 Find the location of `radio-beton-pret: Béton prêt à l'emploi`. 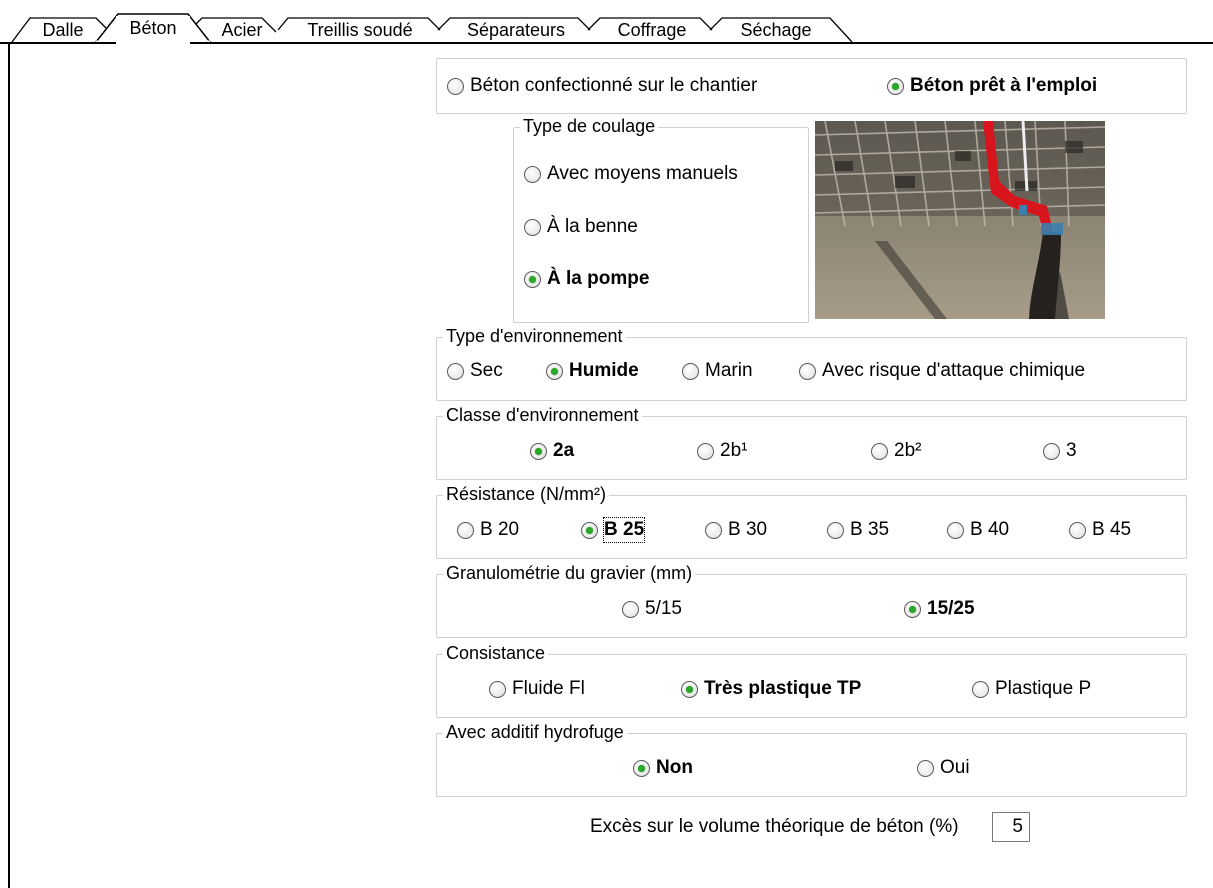

radio-beton-pret: Béton prêt à l'emploi is located at coordinates (992, 86).